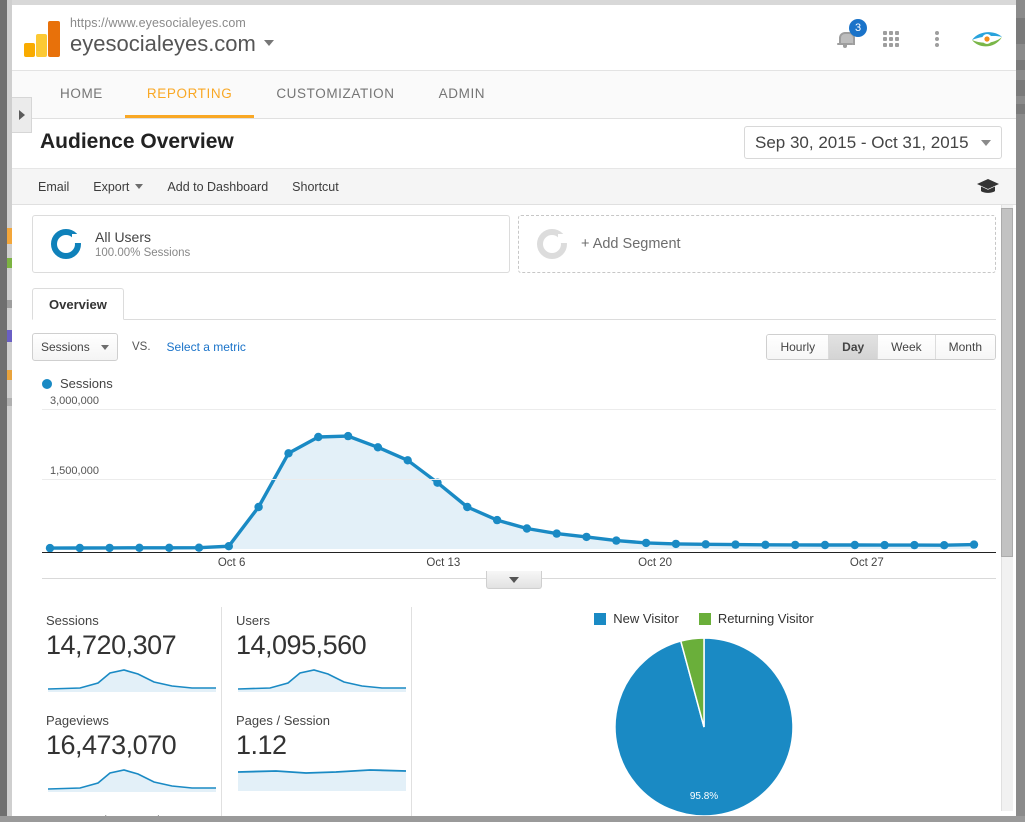 The width and height of the screenshot is (1025, 822). I want to click on nav-tab-admin: ADMIN, so click(462, 94).